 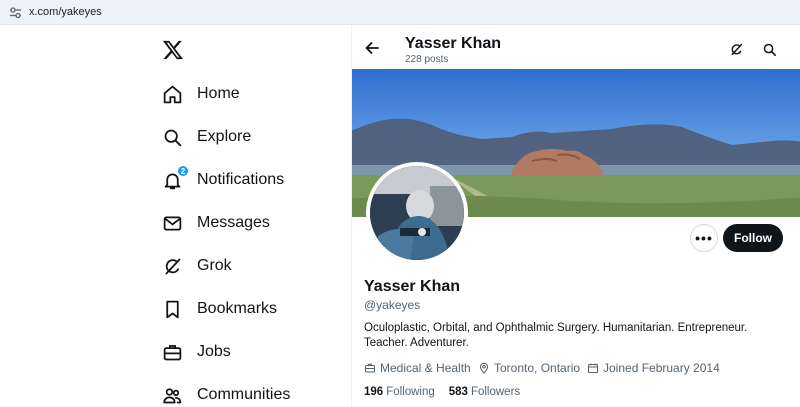 I want to click on bookmark-icon, so click(x=172, y=309).